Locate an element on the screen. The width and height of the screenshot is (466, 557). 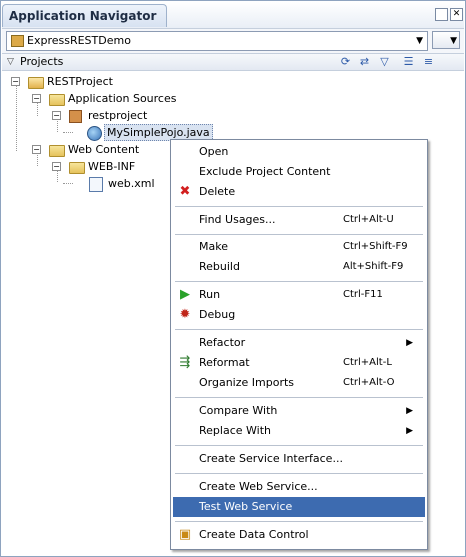
menu-item-make: Make Ctrl+Shift-F9 is located at coordinates (299, 247).